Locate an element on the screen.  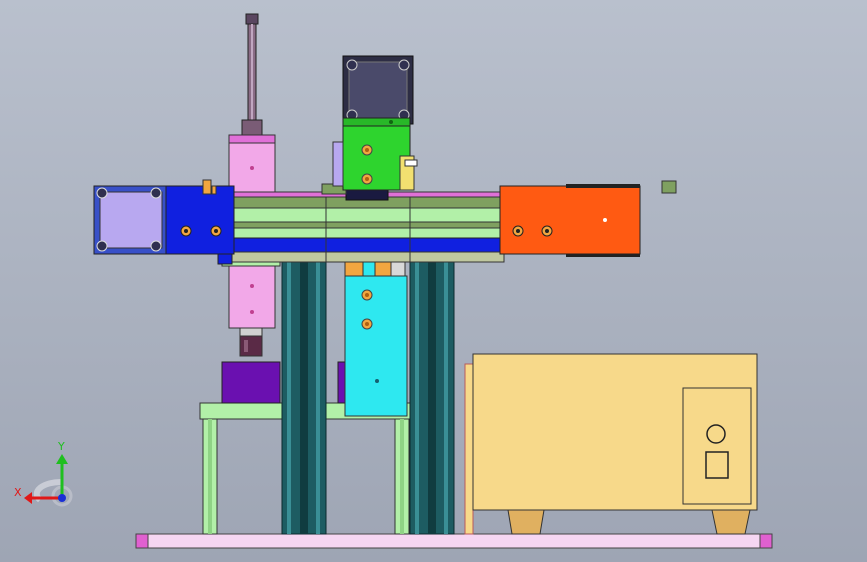
x-axis-label: X is located at coordinates (18, 492).